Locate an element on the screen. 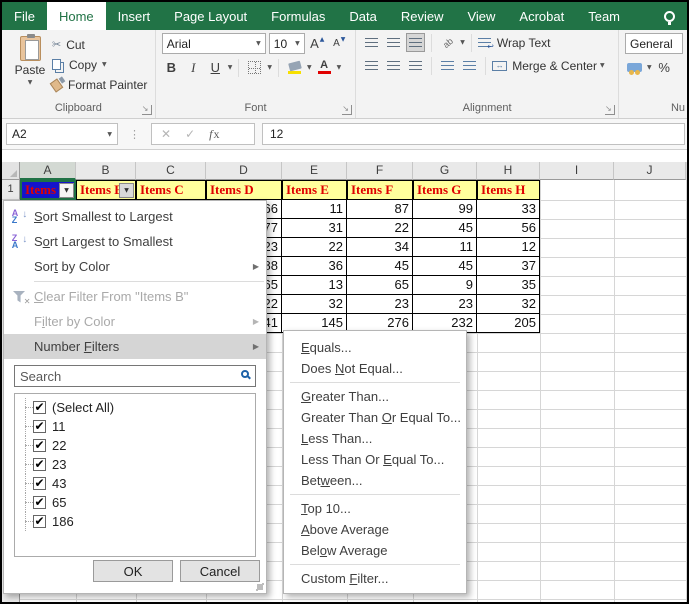  cancel-button: Cancel is located at coordinates (220, 571).